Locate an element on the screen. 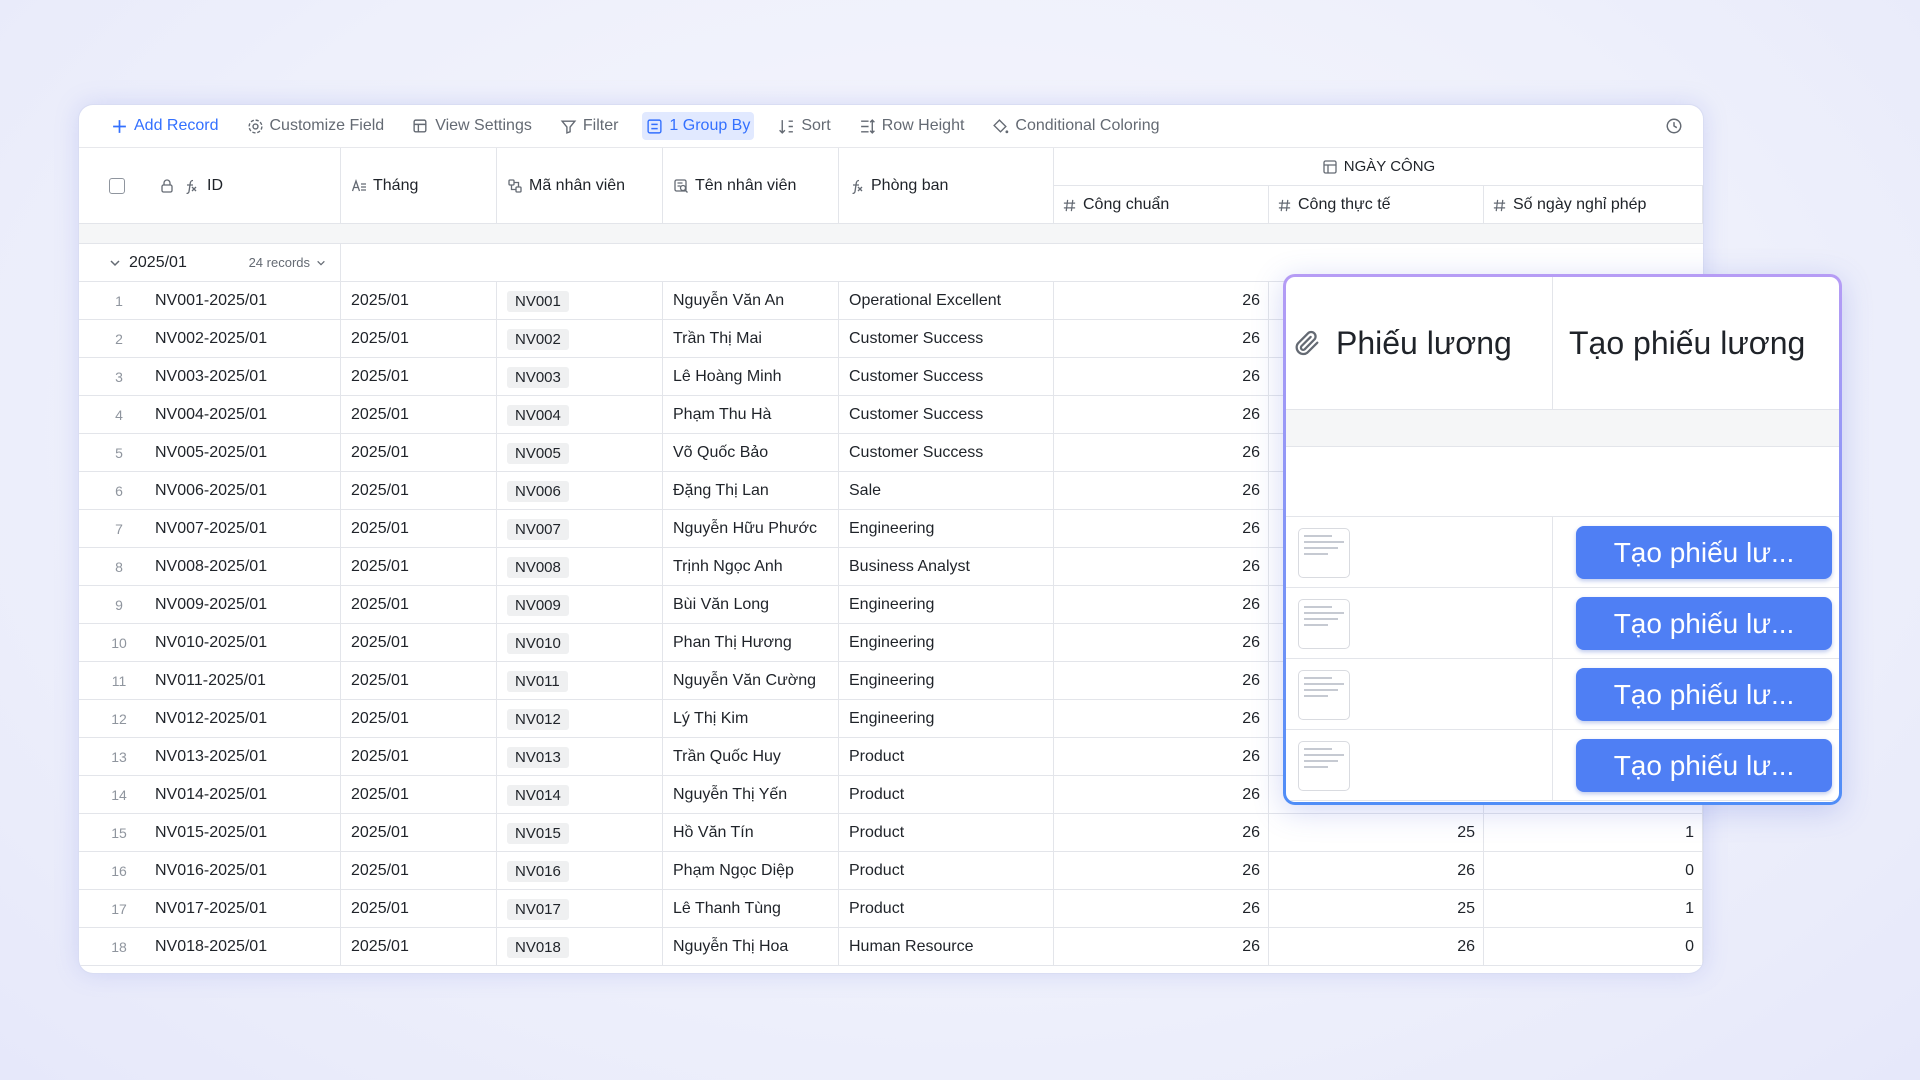  cell-ten-nhan-vien: Nguyễn Thị Hoa is located at coordinates (751, 947).